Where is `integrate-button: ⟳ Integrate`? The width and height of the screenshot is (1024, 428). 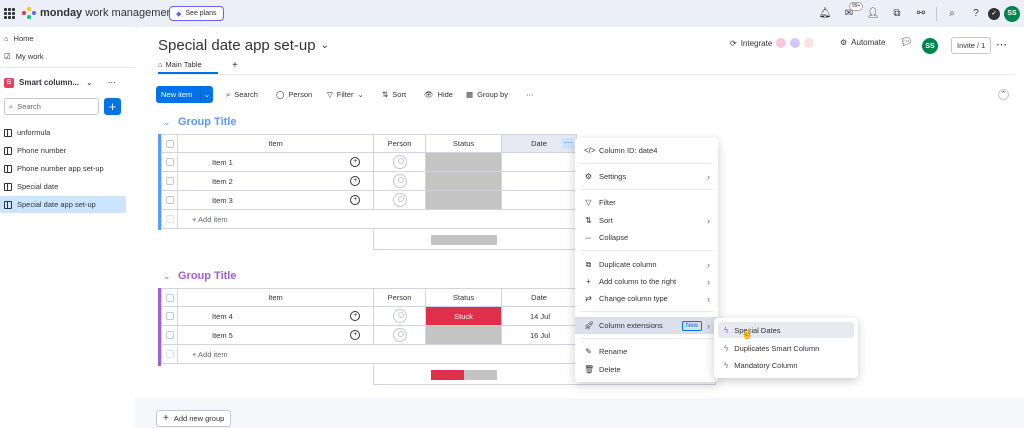
integrate-button: ⟳ Integrate is located at coordinates (772, 43).